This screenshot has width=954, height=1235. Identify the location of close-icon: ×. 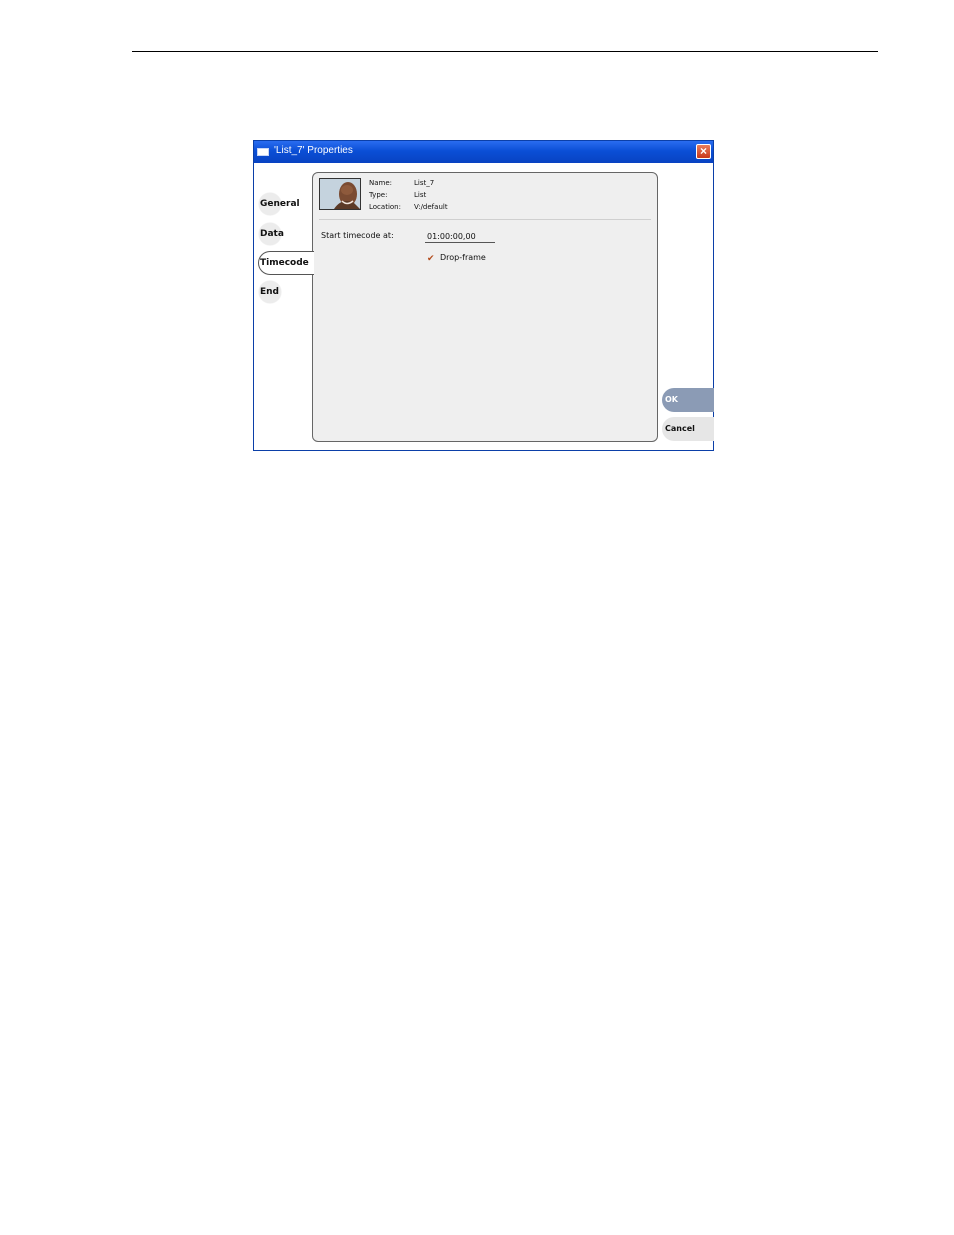
(703, 151).